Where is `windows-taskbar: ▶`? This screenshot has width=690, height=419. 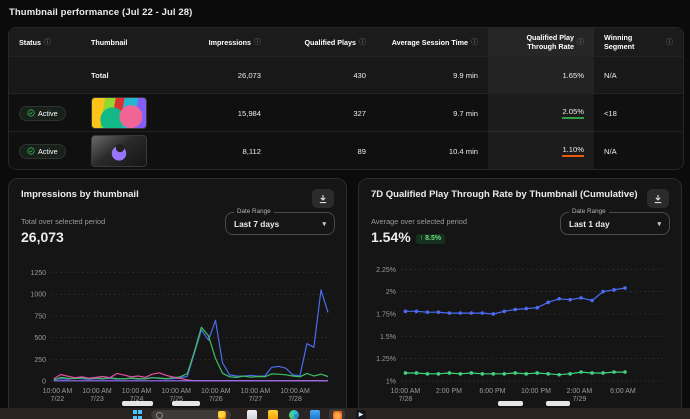 windows-taskbar: ▶ is located at coordinates (345, 413).